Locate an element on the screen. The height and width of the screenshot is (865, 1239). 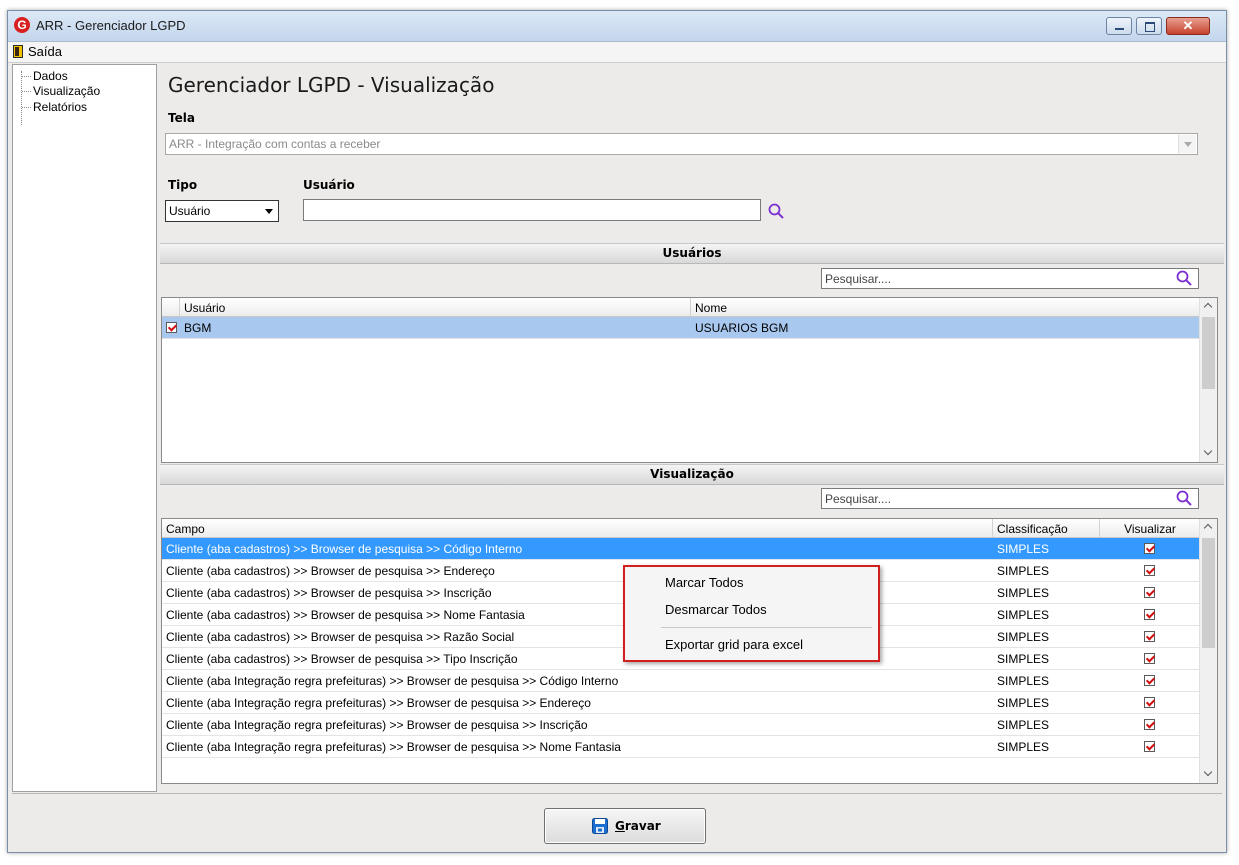
tipo-label: Tipo is located at coordinates (183, 185).